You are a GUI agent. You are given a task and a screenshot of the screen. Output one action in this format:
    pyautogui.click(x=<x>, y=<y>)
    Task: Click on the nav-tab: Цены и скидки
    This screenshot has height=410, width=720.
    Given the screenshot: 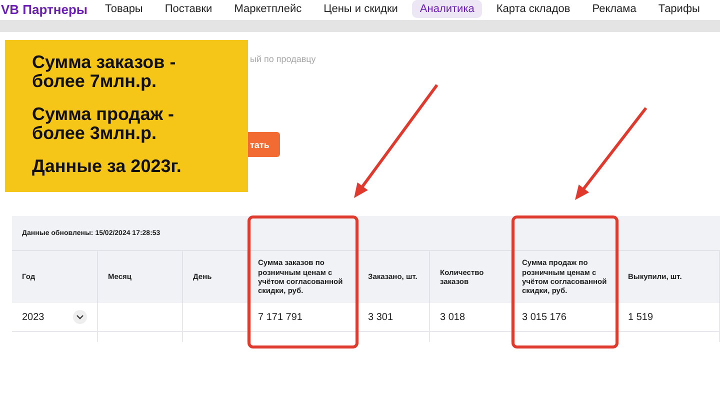 What is the action you would take?
    pyautogui.click(x=361, y=9)
    